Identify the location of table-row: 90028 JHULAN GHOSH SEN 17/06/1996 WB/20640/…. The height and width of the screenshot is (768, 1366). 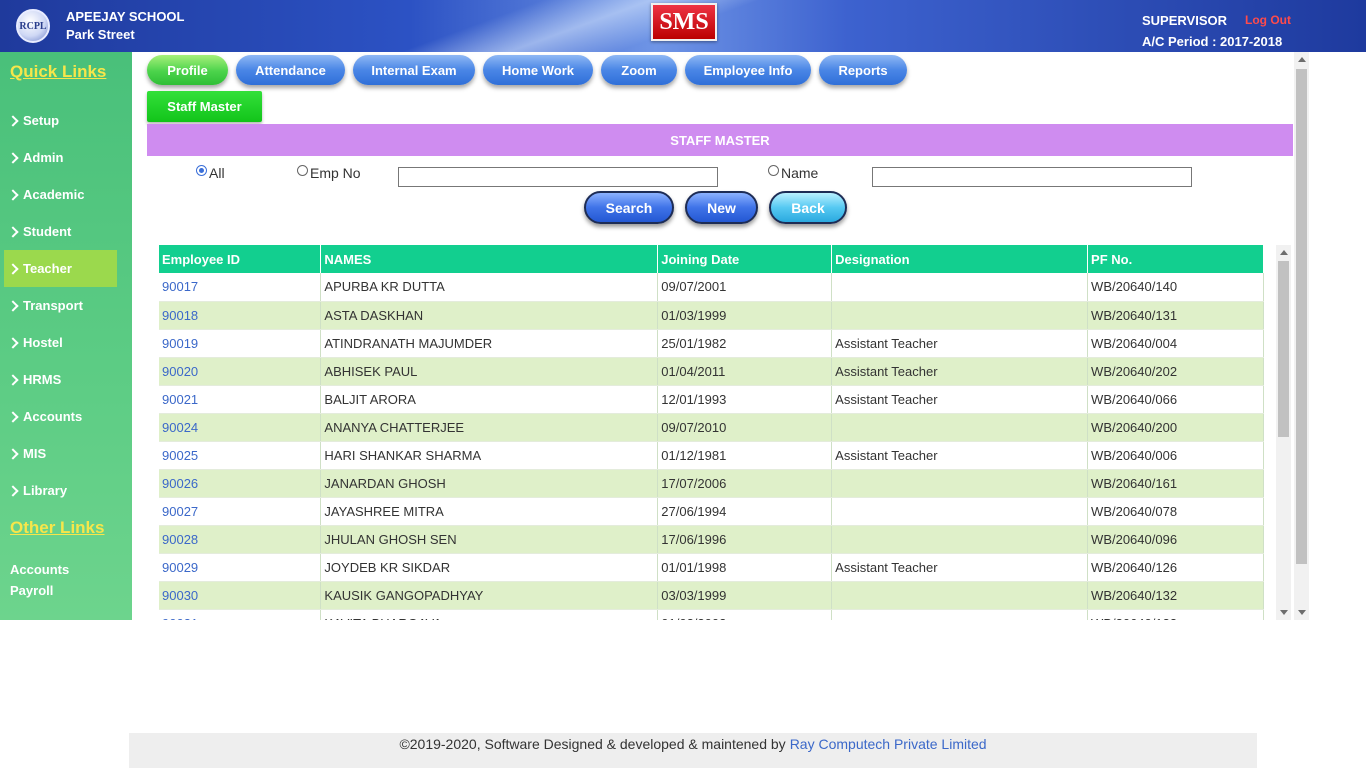
(711, 539).